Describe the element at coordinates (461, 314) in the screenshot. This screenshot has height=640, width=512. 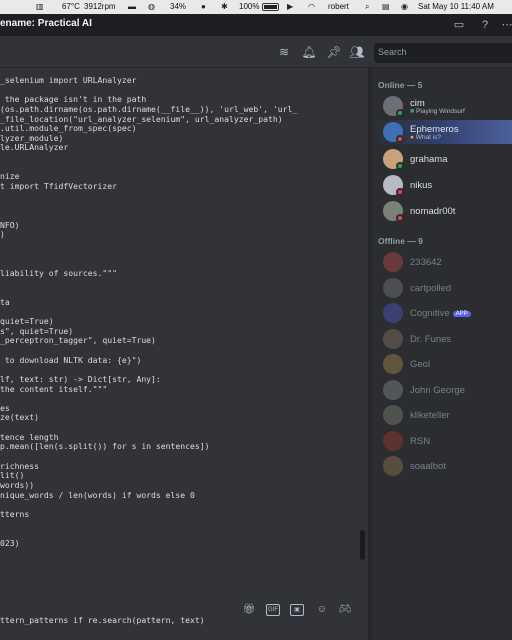
I see `app-badge: APP` at that location.